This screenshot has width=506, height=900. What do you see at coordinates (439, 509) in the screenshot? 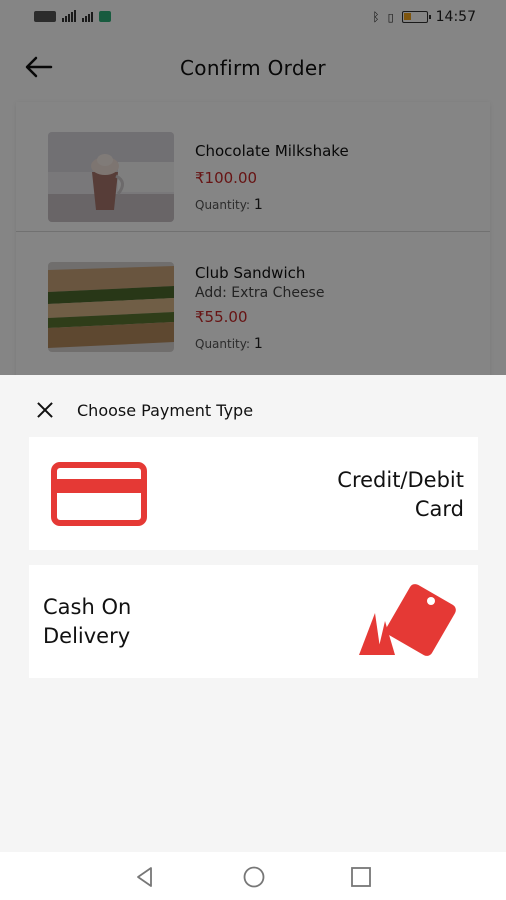
I see `card-label-line2: Card` at bounding box center [439, 509].